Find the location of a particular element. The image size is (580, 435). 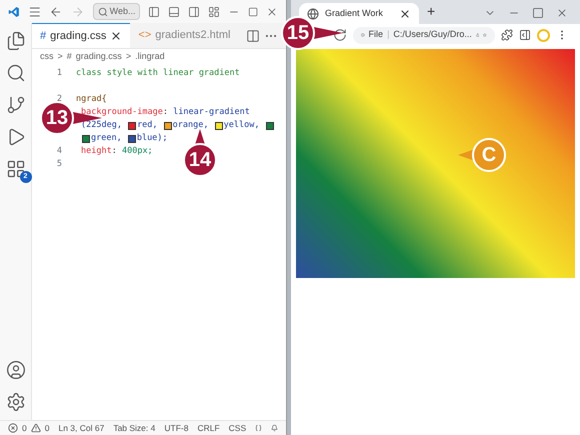

breadcrumb-item: # is located at coordinates (69, 57).